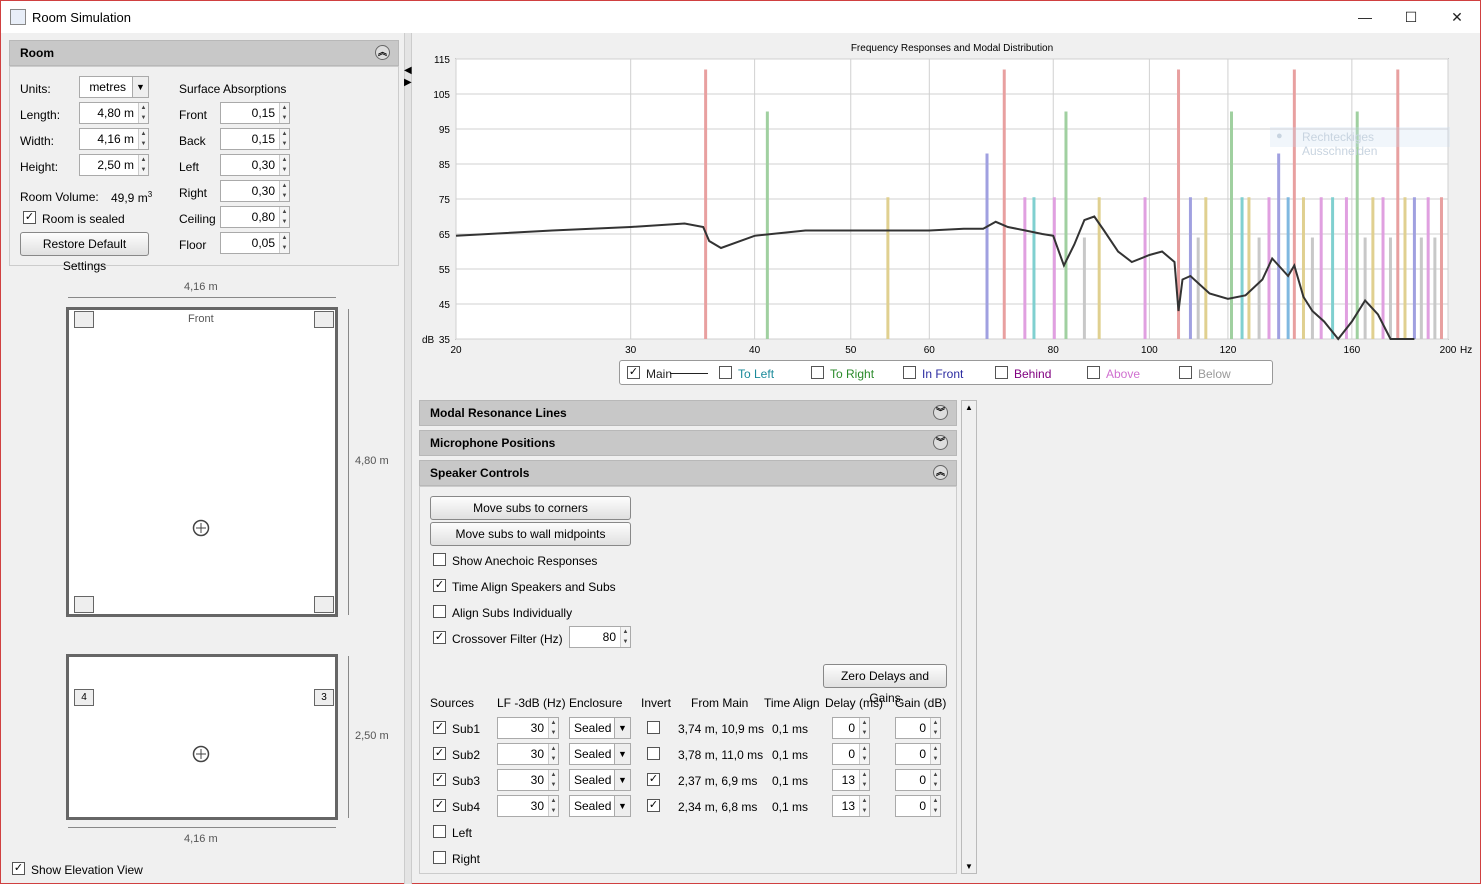  Describe the element at coordinates (1411, 17) in the screenshot. I see `maximize-button: ☐` at that location.